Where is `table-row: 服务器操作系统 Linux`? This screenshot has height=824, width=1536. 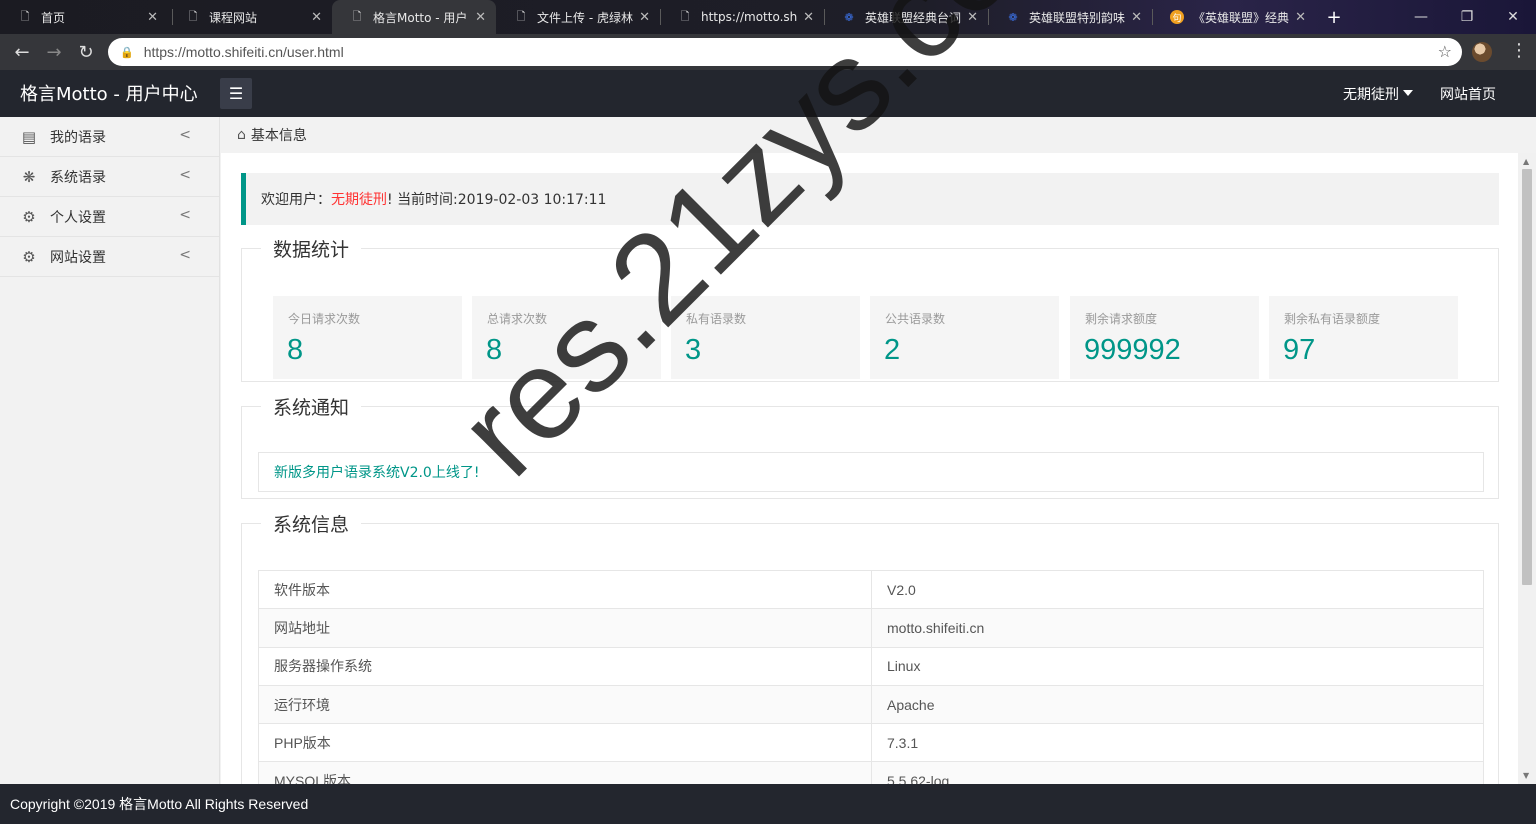 table-row: 服务器操作系统 Linux is located at coordinates (871, 666).